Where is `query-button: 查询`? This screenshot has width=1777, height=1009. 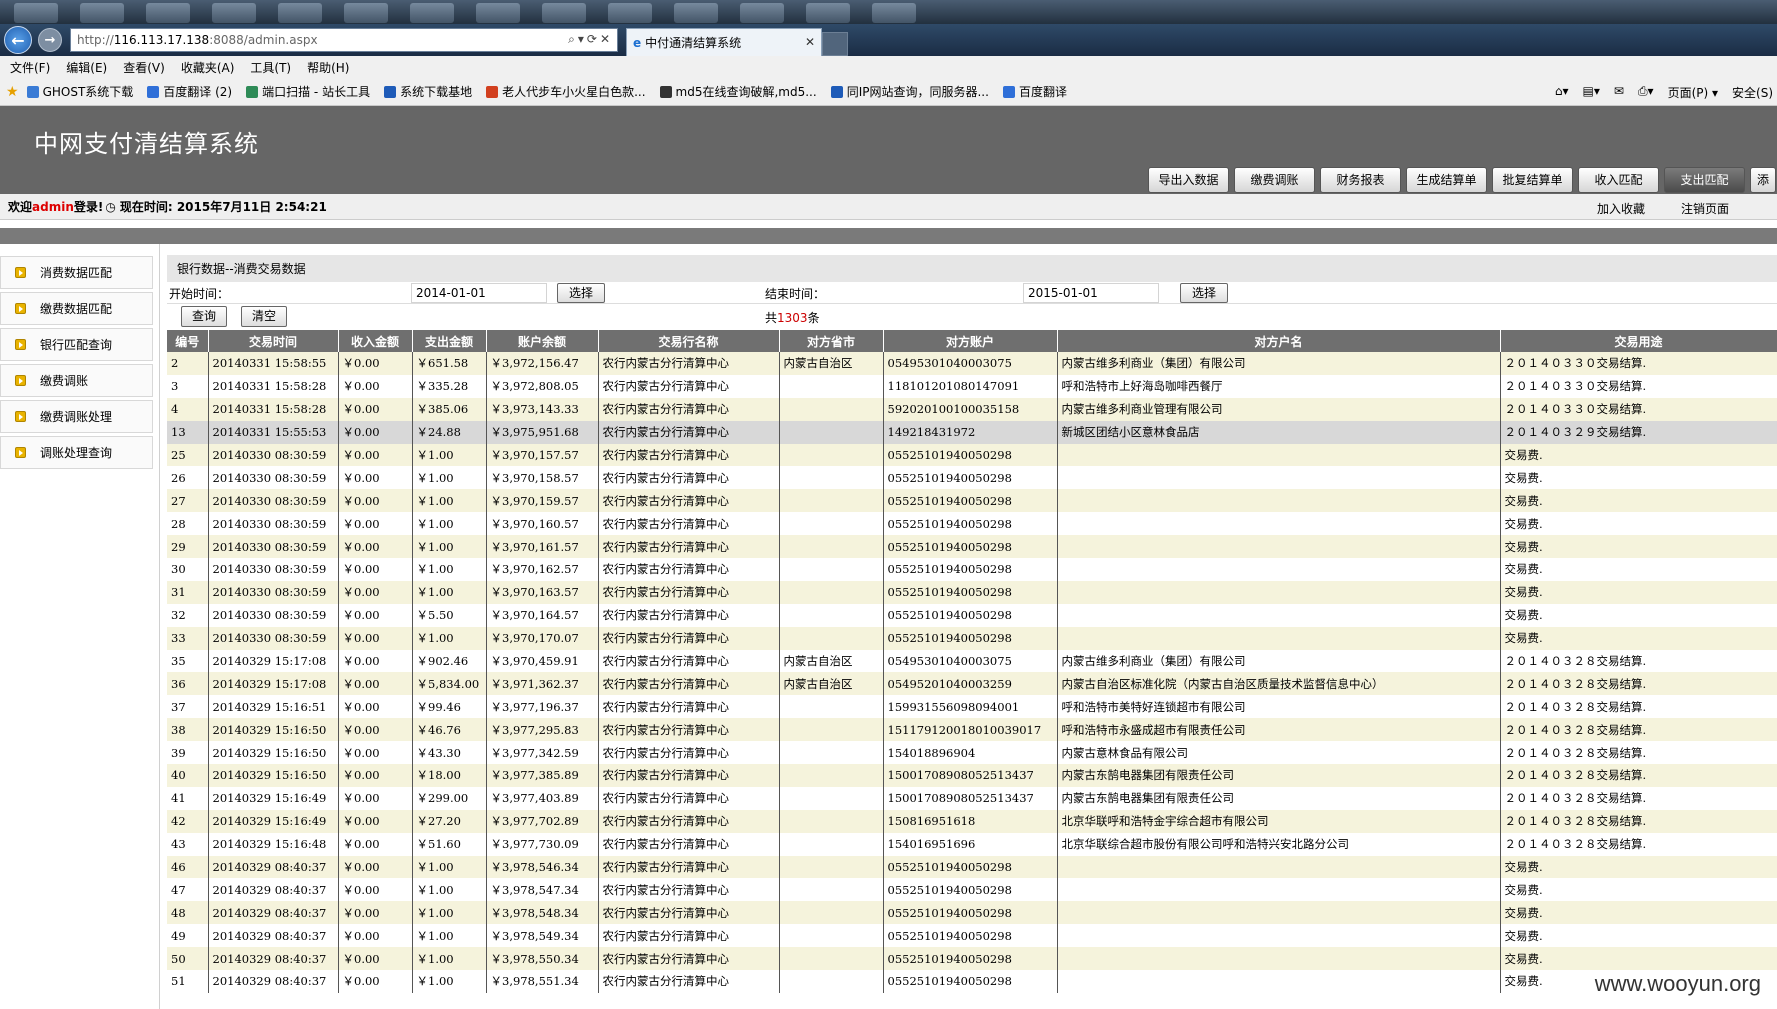
query-button: 查询 is located at coordinates (204, 316).